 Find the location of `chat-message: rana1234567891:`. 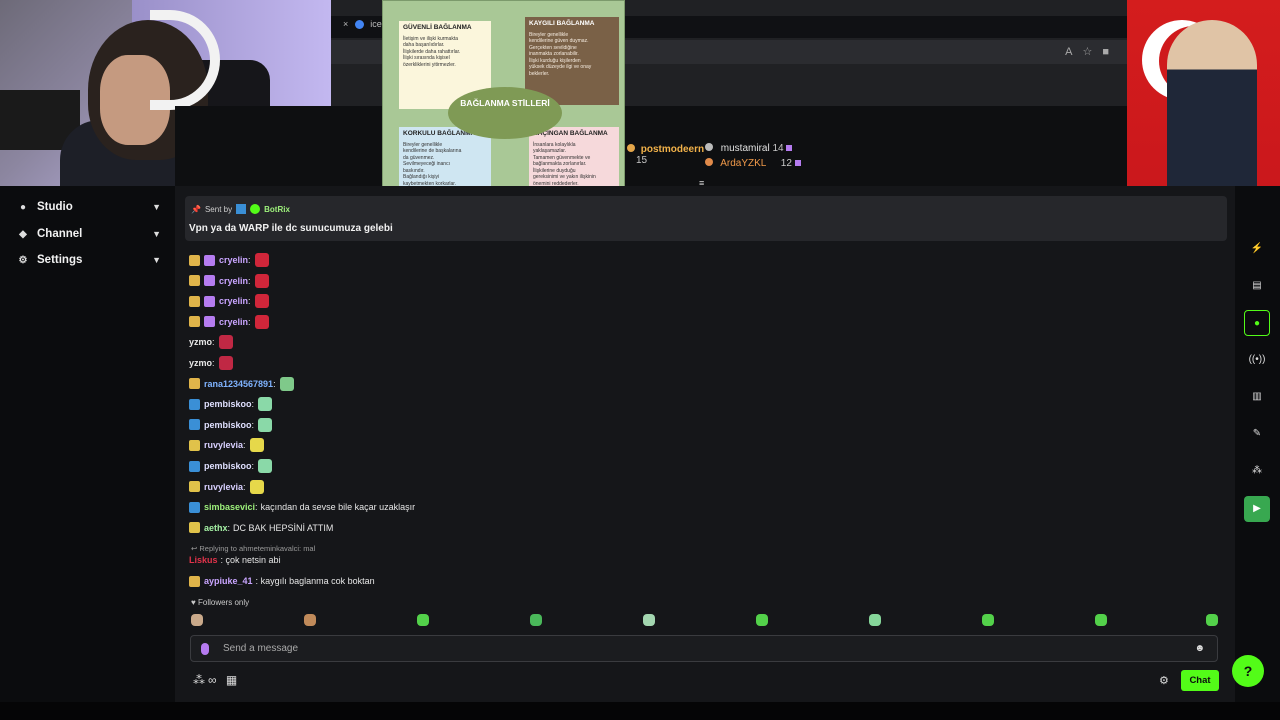

chat-message: rana1234567891: is located at coordinates (241, 384).